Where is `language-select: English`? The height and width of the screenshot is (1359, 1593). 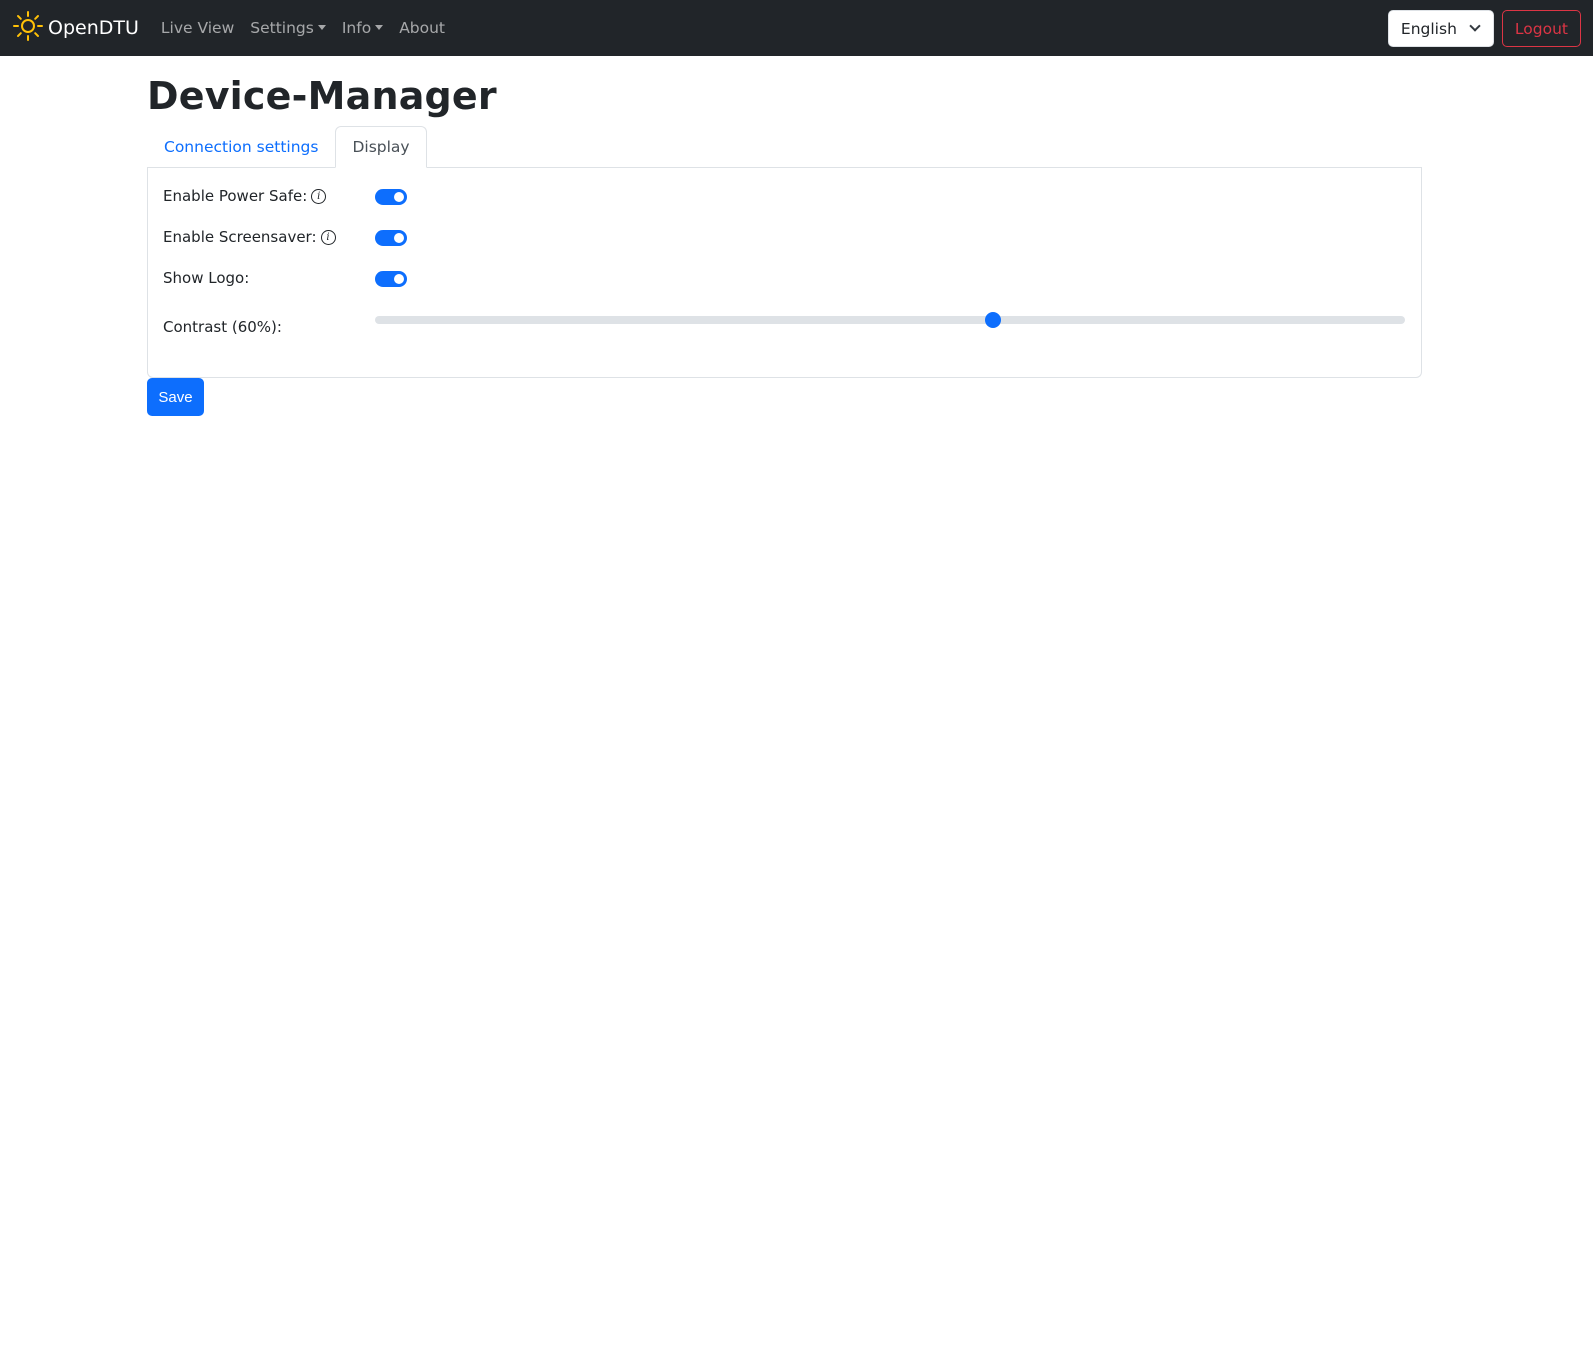 language-select: English is located at coordinates (1440, 28).